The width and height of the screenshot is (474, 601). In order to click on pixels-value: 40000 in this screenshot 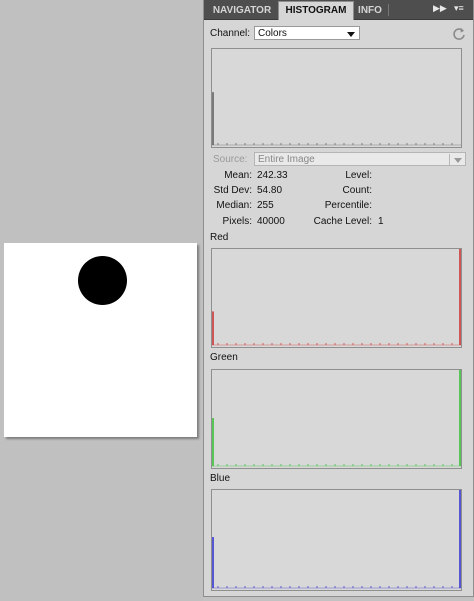, I will do `click(271, 221)`.